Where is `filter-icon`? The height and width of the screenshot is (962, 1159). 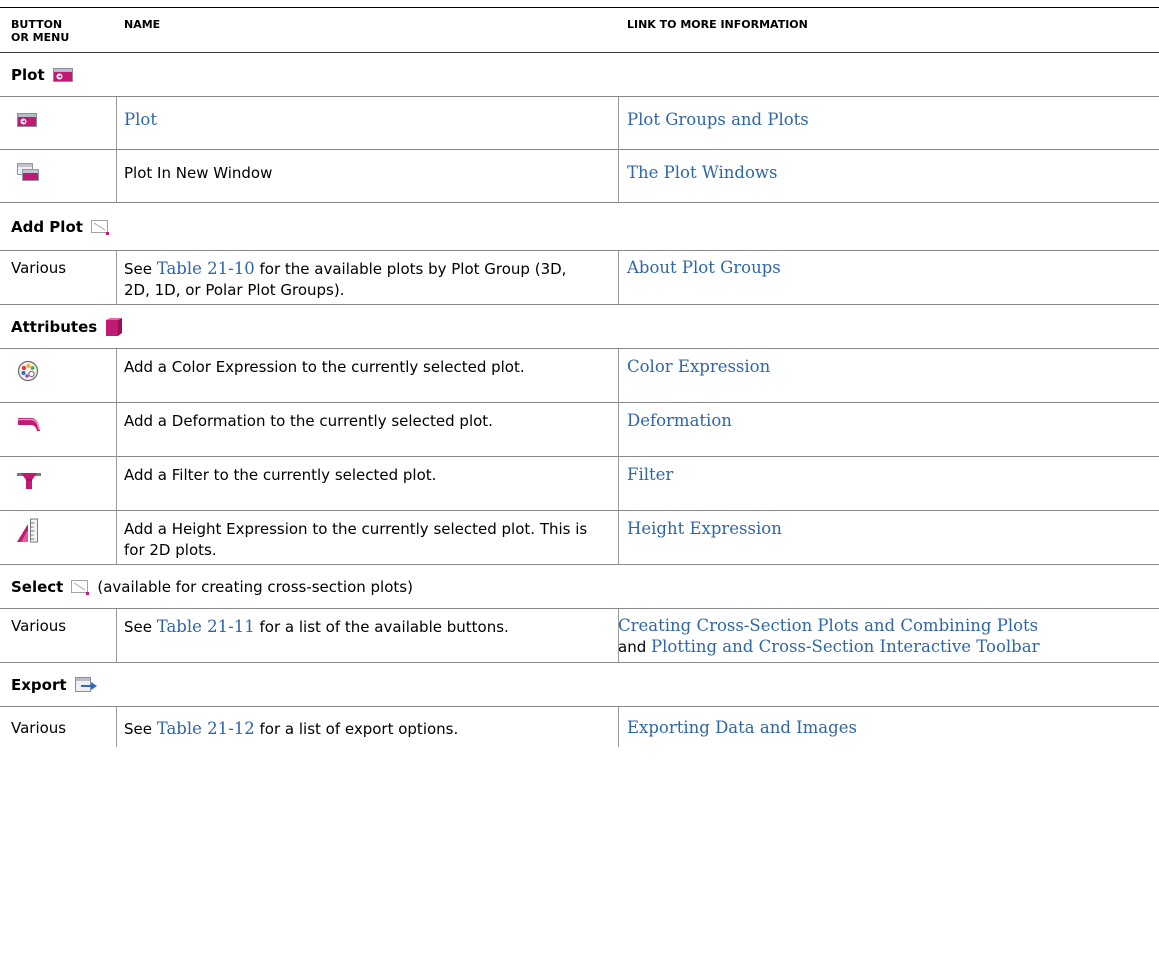
filter-icon is located at coordinates (29, 479).